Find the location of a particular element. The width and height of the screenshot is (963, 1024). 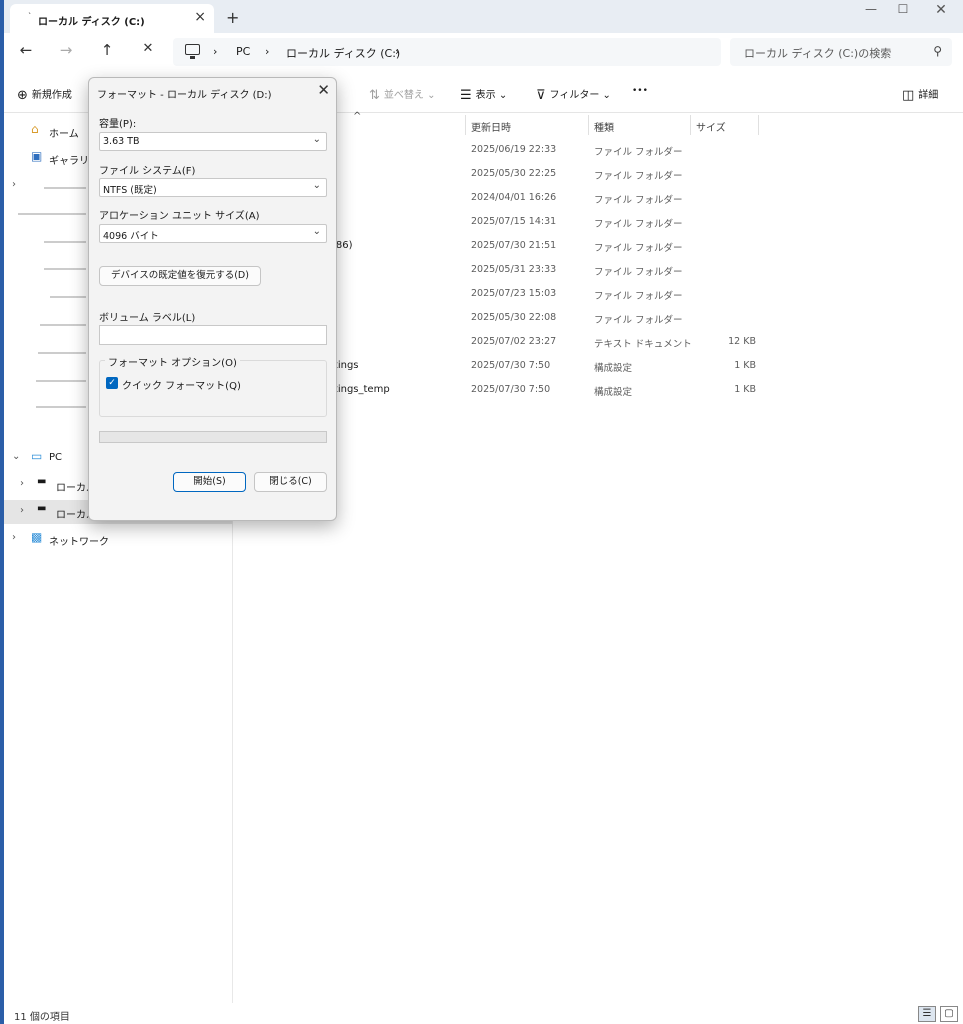

table-row: 2025/07/02 23:27 テキスト ドキュメント 12 KB is located at coordinates (598, 342).